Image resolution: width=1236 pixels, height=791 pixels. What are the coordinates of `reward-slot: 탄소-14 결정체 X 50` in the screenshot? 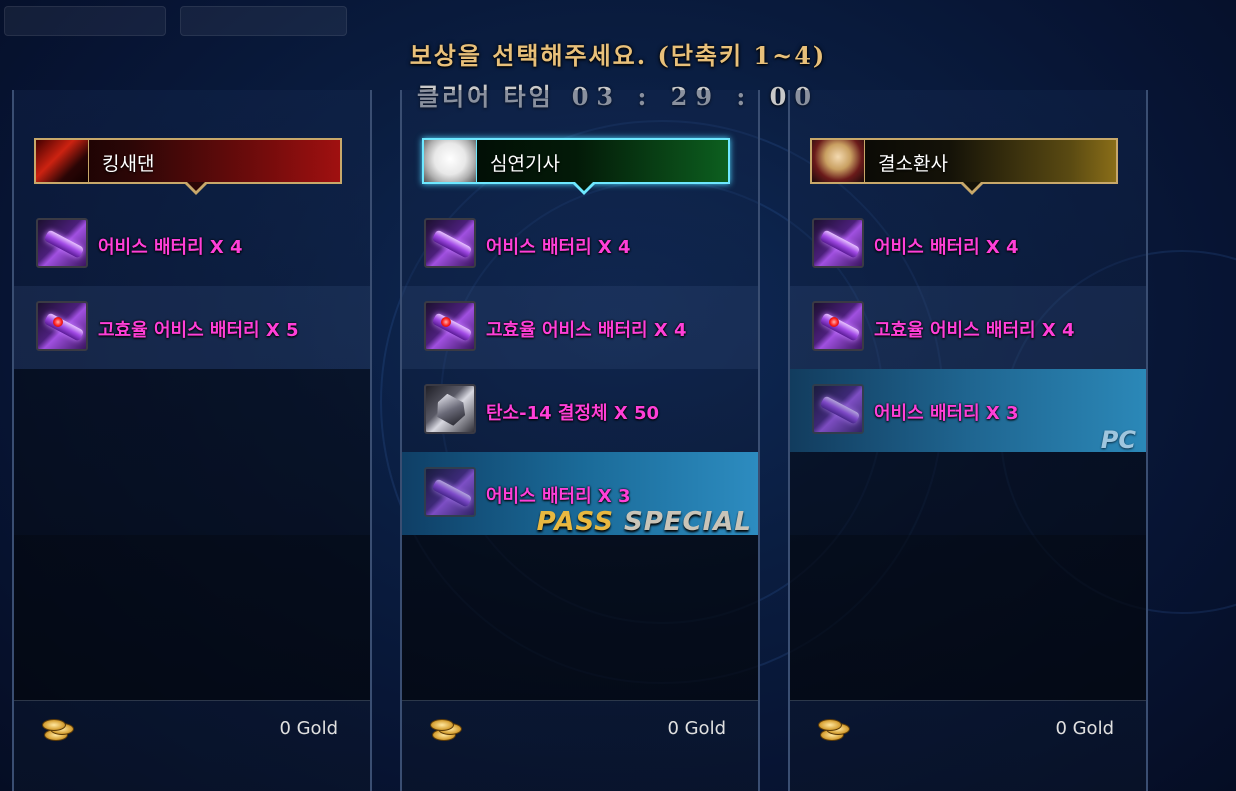 It's located at (580, 410).